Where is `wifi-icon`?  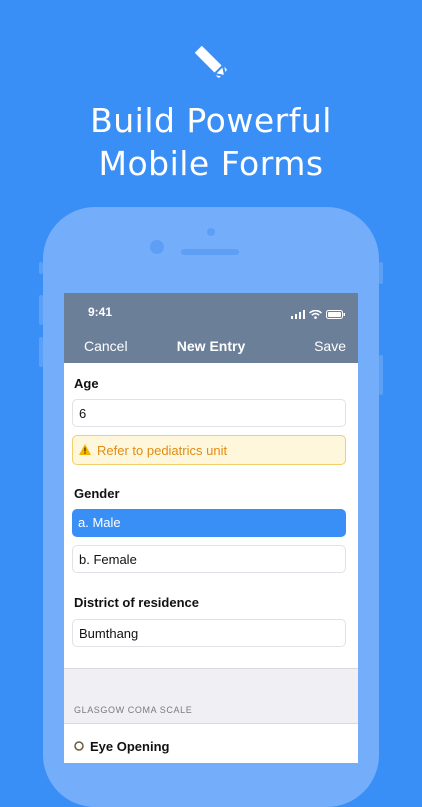
wifi-icon is located at coordinates (315, 315).